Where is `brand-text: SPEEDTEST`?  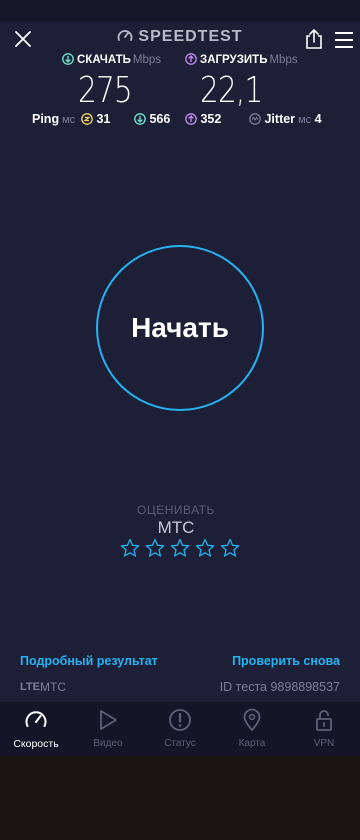 brand-text: SPEEDTEST is located at coordinates (190, 36).